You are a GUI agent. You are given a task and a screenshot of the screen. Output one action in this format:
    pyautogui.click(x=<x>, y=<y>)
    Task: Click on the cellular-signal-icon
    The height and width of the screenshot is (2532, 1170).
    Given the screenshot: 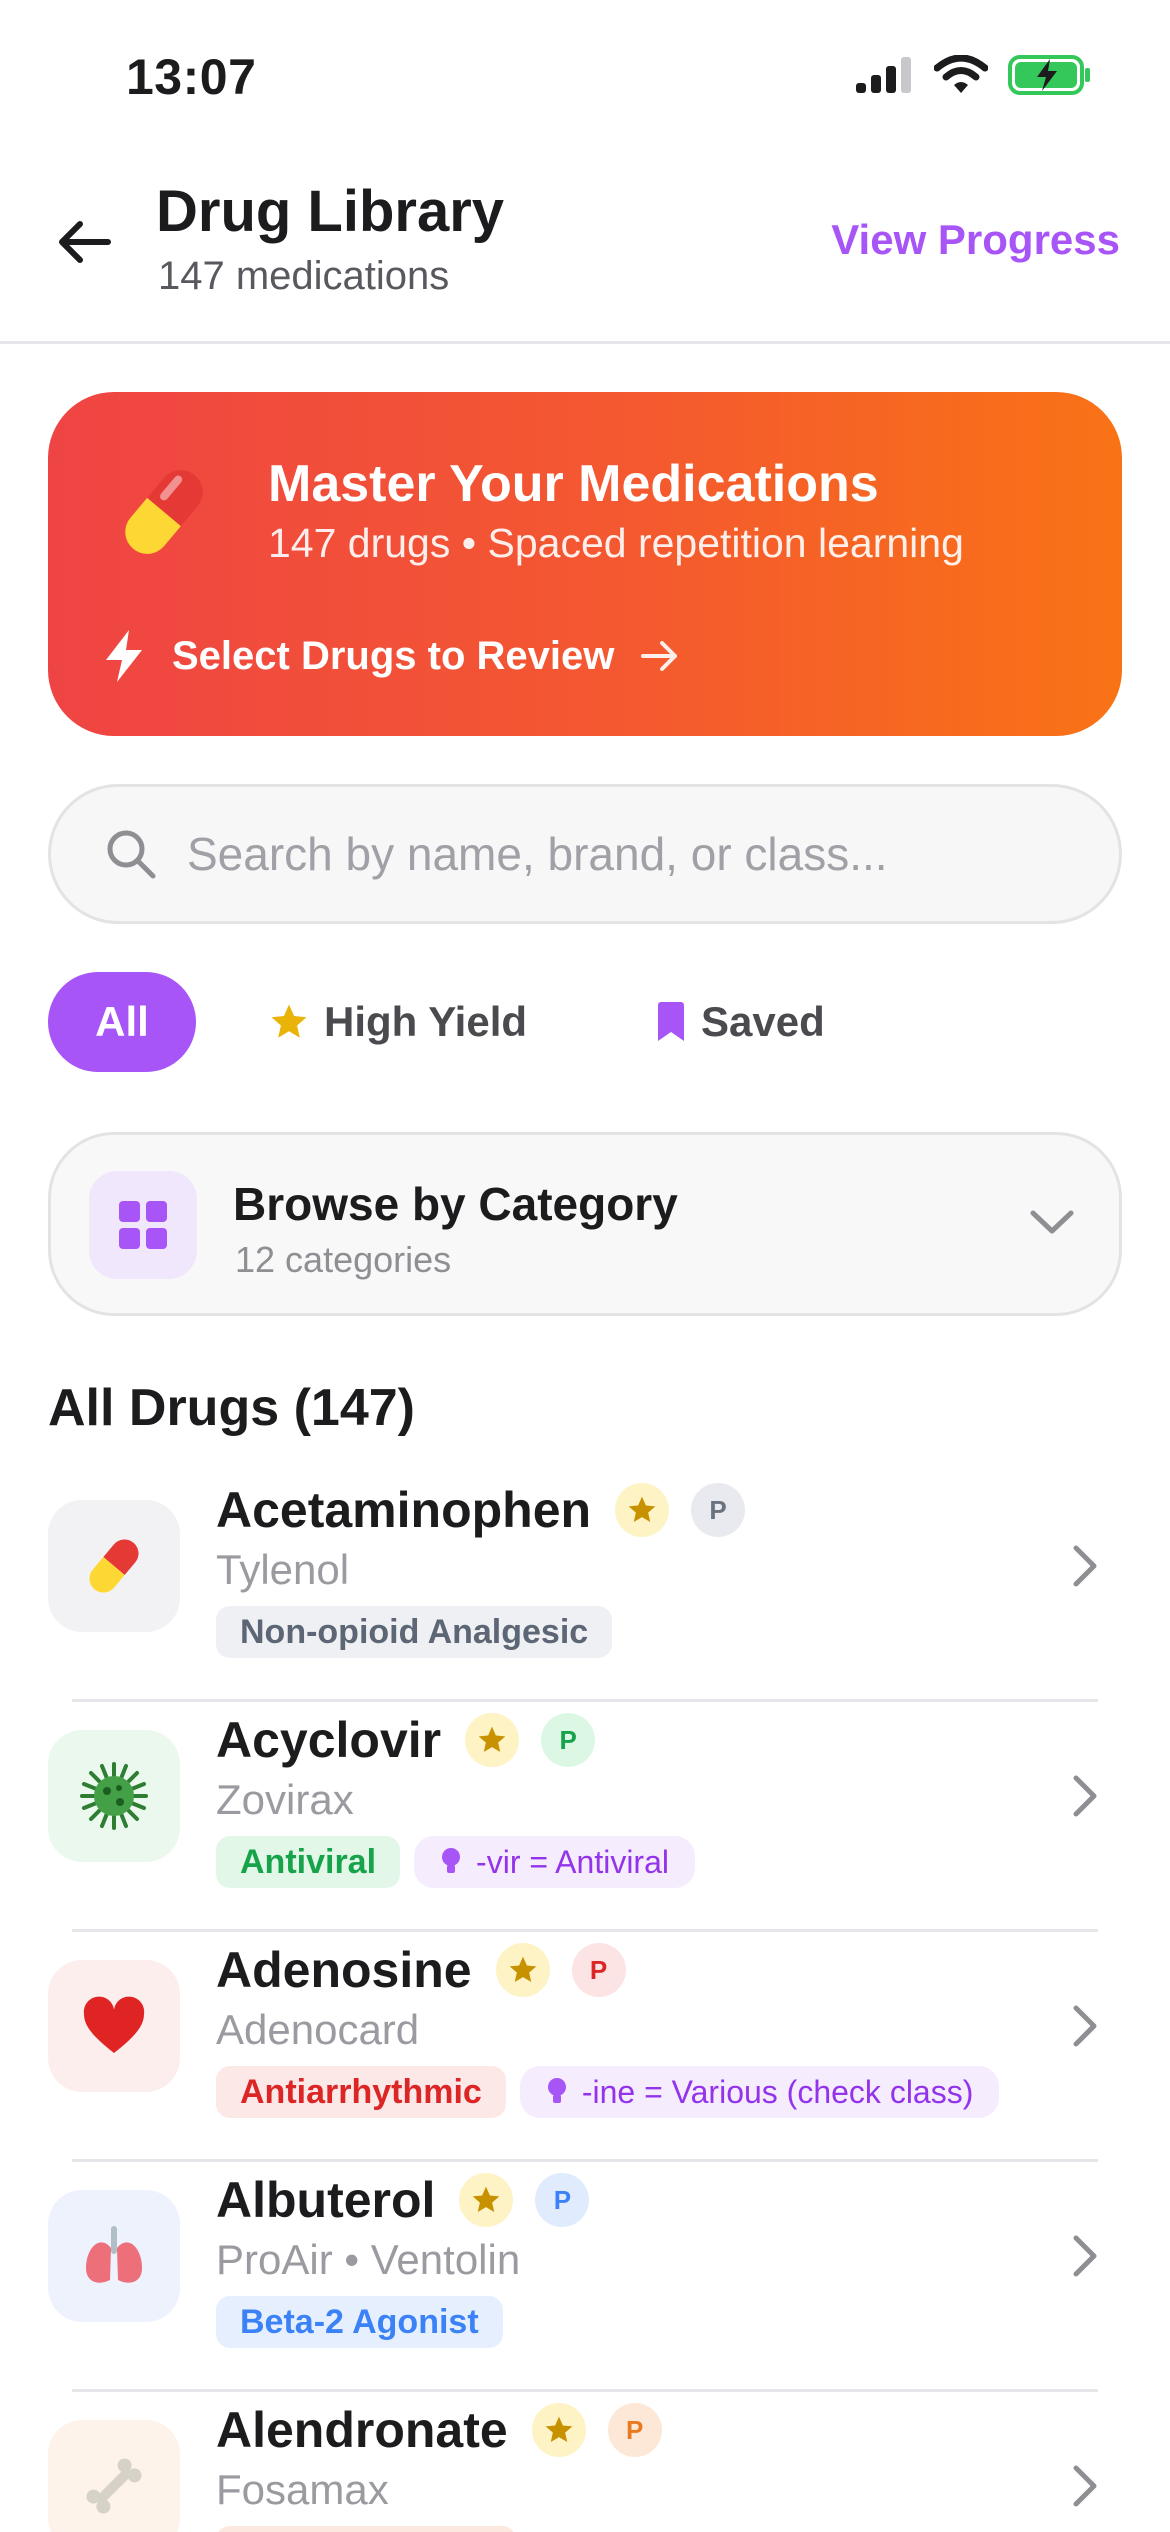 What is the action you would take?
    pyautogui.click(x=883, y=75)
    